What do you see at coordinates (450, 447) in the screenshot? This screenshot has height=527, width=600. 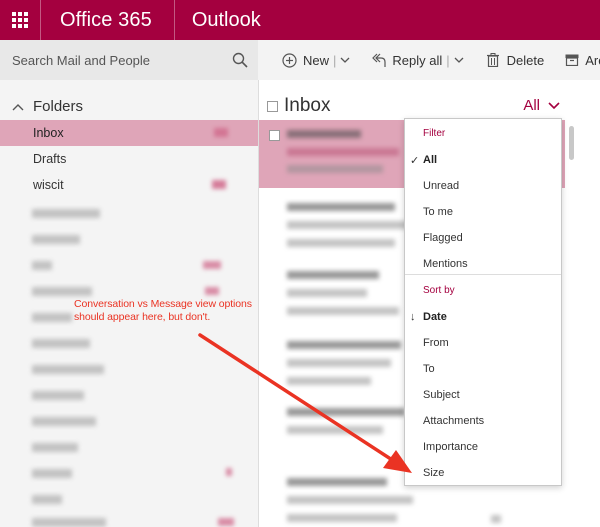 I see `sort-option-importance: Importance` at bounding box center [450, 447].